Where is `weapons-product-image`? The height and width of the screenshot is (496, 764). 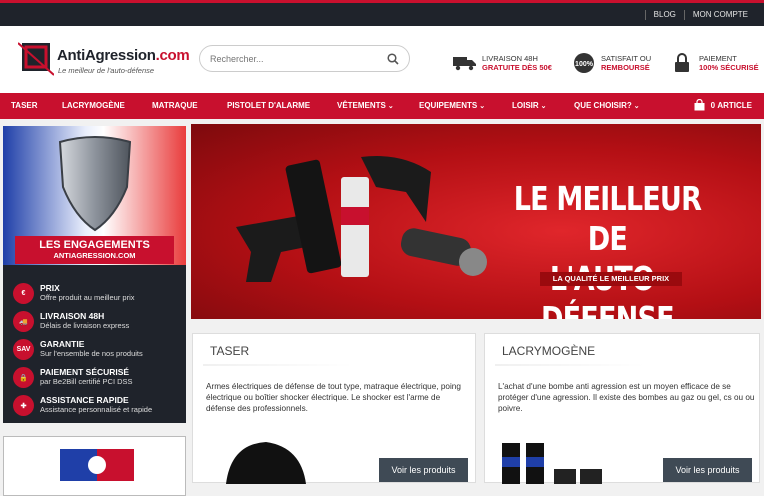 weapons-product-image is located at coordinates (361, 219).